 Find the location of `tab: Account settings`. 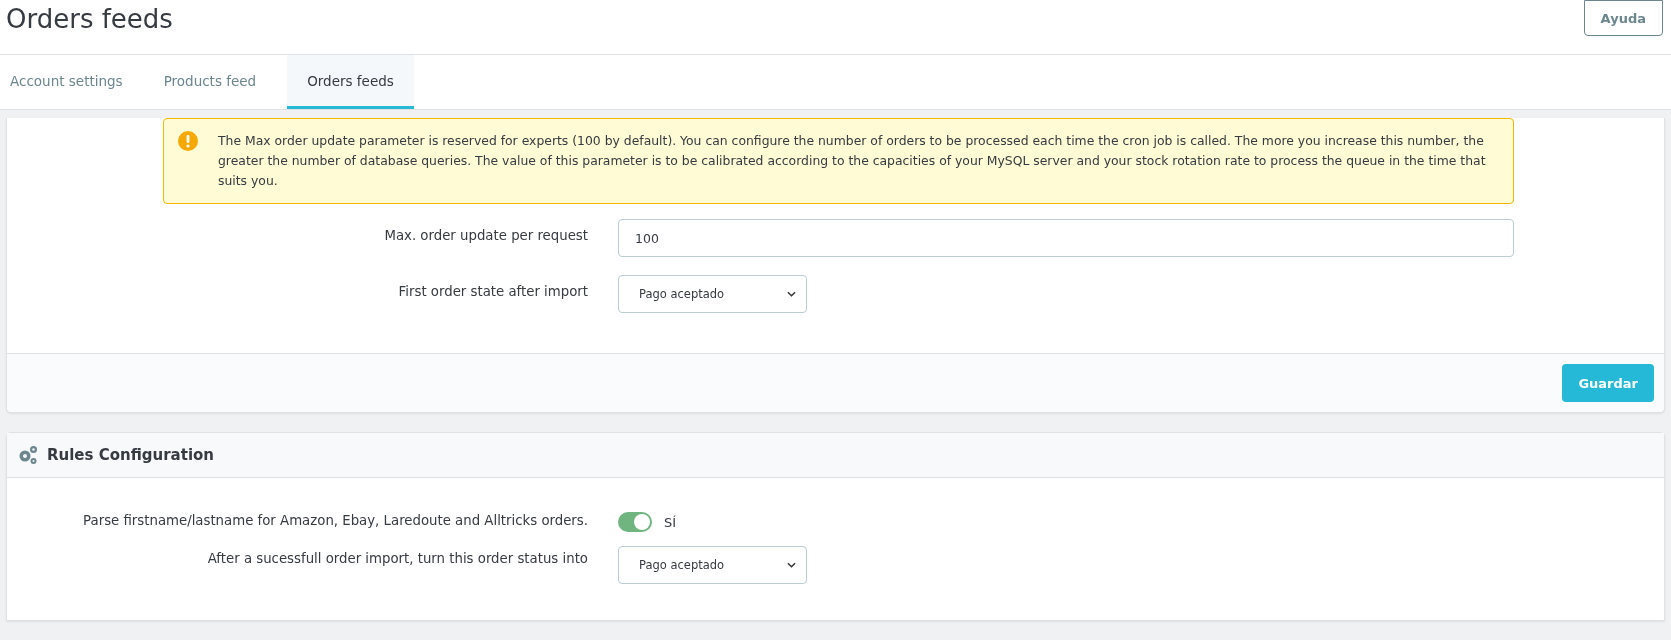

tab: Account settings is located at coordinates (72, 82).